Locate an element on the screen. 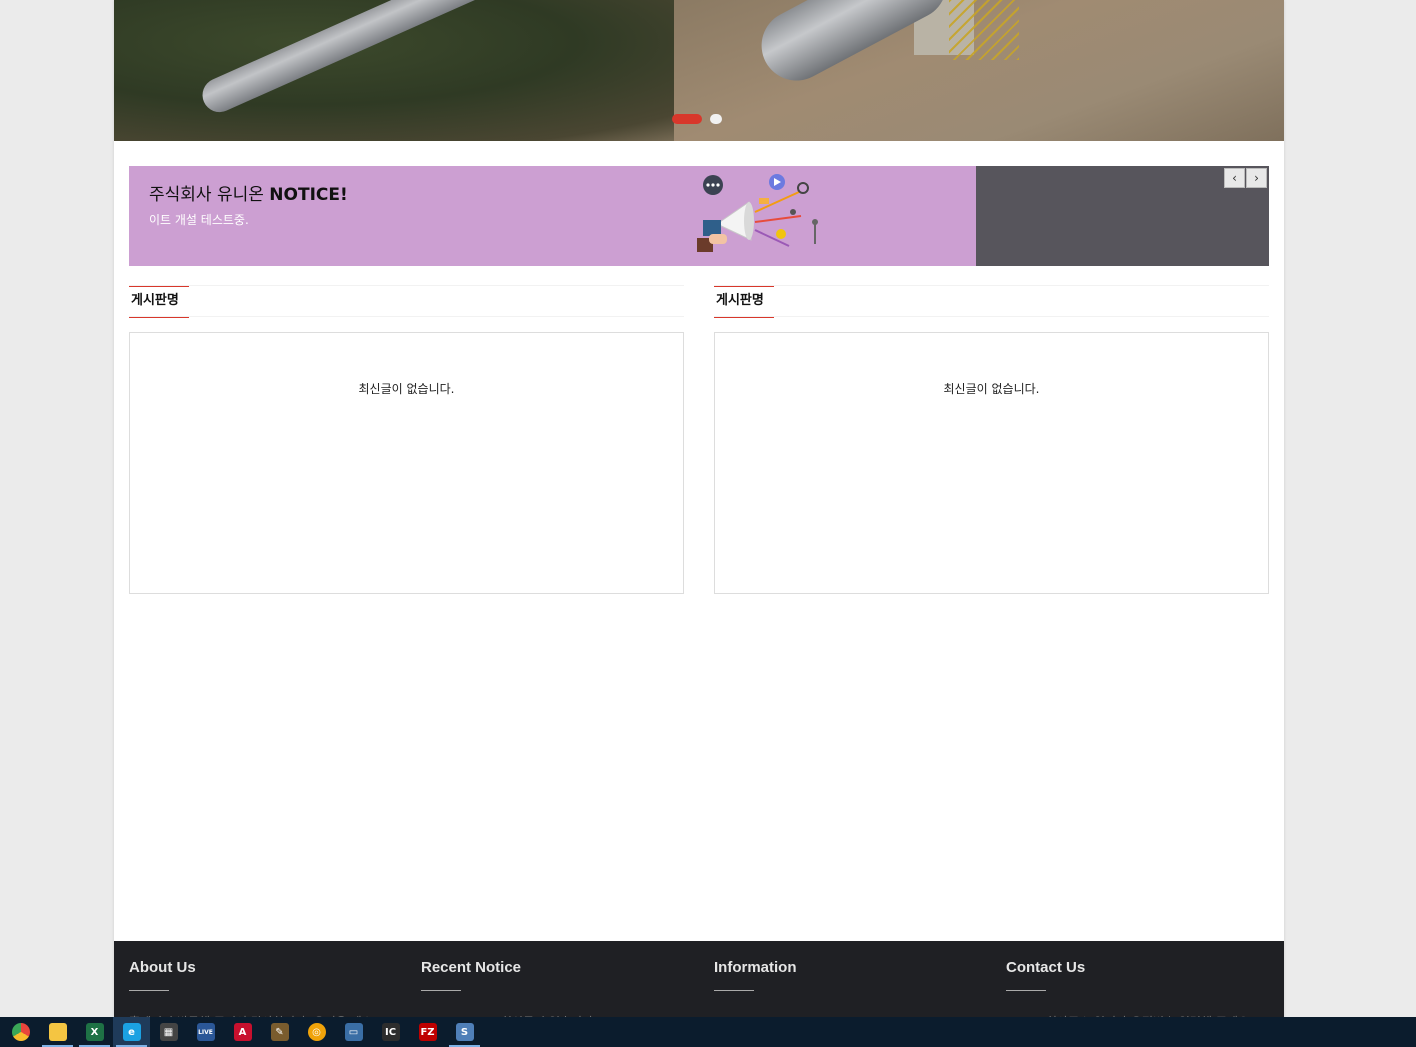 This screenshot has width=1416, height=1047. taskbar-paint-button: ✎ is located at coordinates (279, 1032).